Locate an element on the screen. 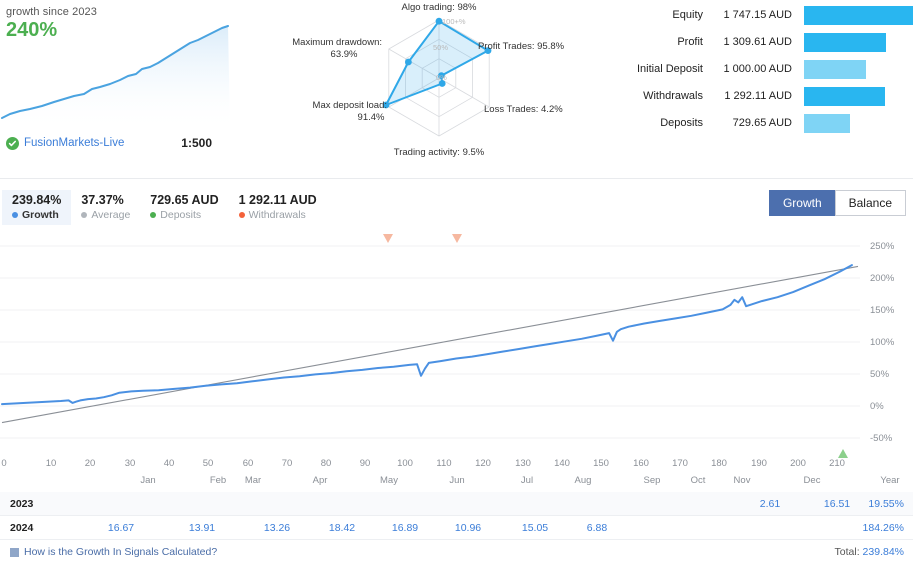 This screenshot has width=913, height=562. y-tick-label: 100% is located at coordinates (882, 342).